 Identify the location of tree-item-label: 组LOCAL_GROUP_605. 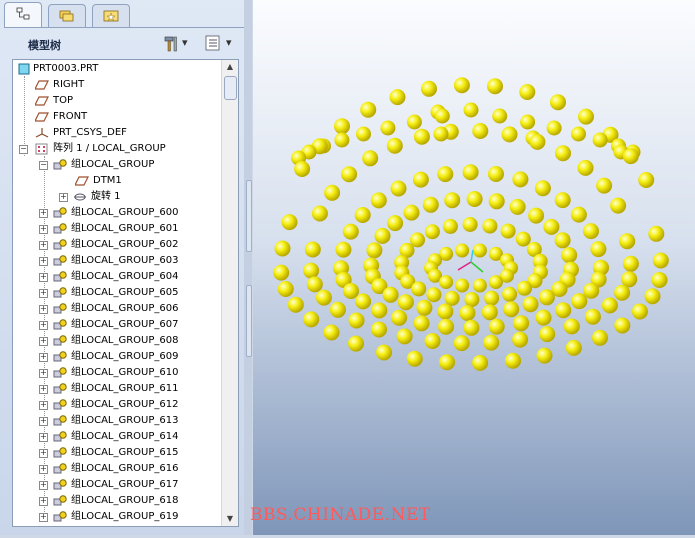
(125, 292).